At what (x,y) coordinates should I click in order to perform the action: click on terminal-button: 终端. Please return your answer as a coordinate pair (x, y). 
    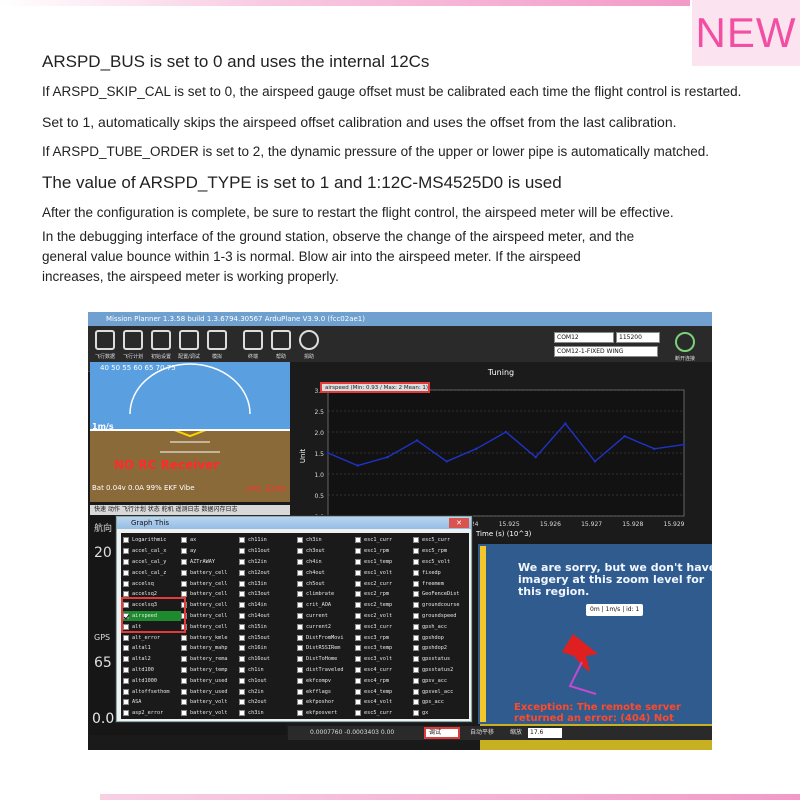
    Looking at the image, I should click on (253, 348).